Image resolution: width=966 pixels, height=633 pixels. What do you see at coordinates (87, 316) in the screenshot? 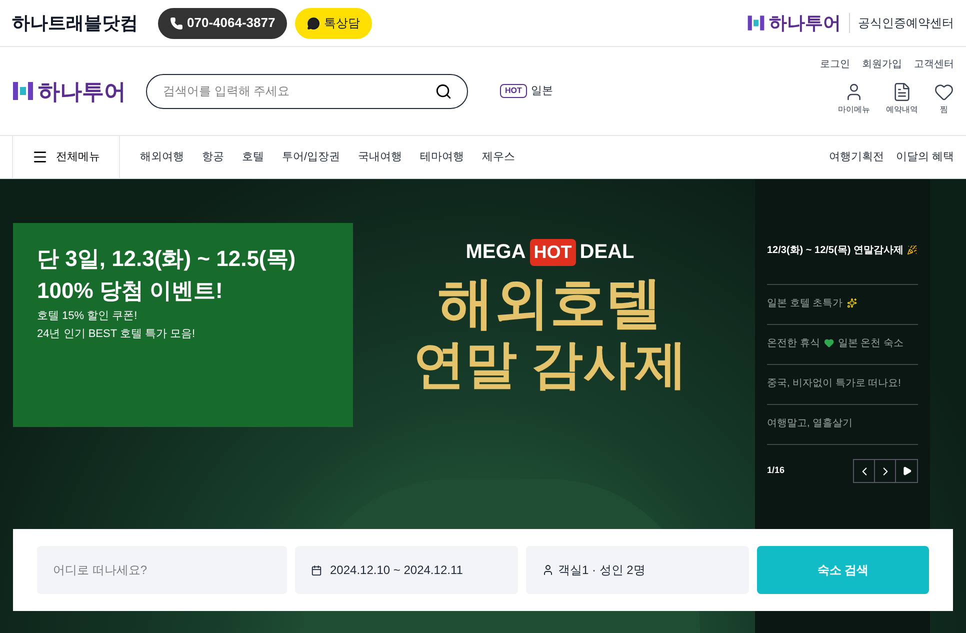
I see `promo-text: 호텔 15% 할인 쿠폰!` at bounding box center [87, 316].